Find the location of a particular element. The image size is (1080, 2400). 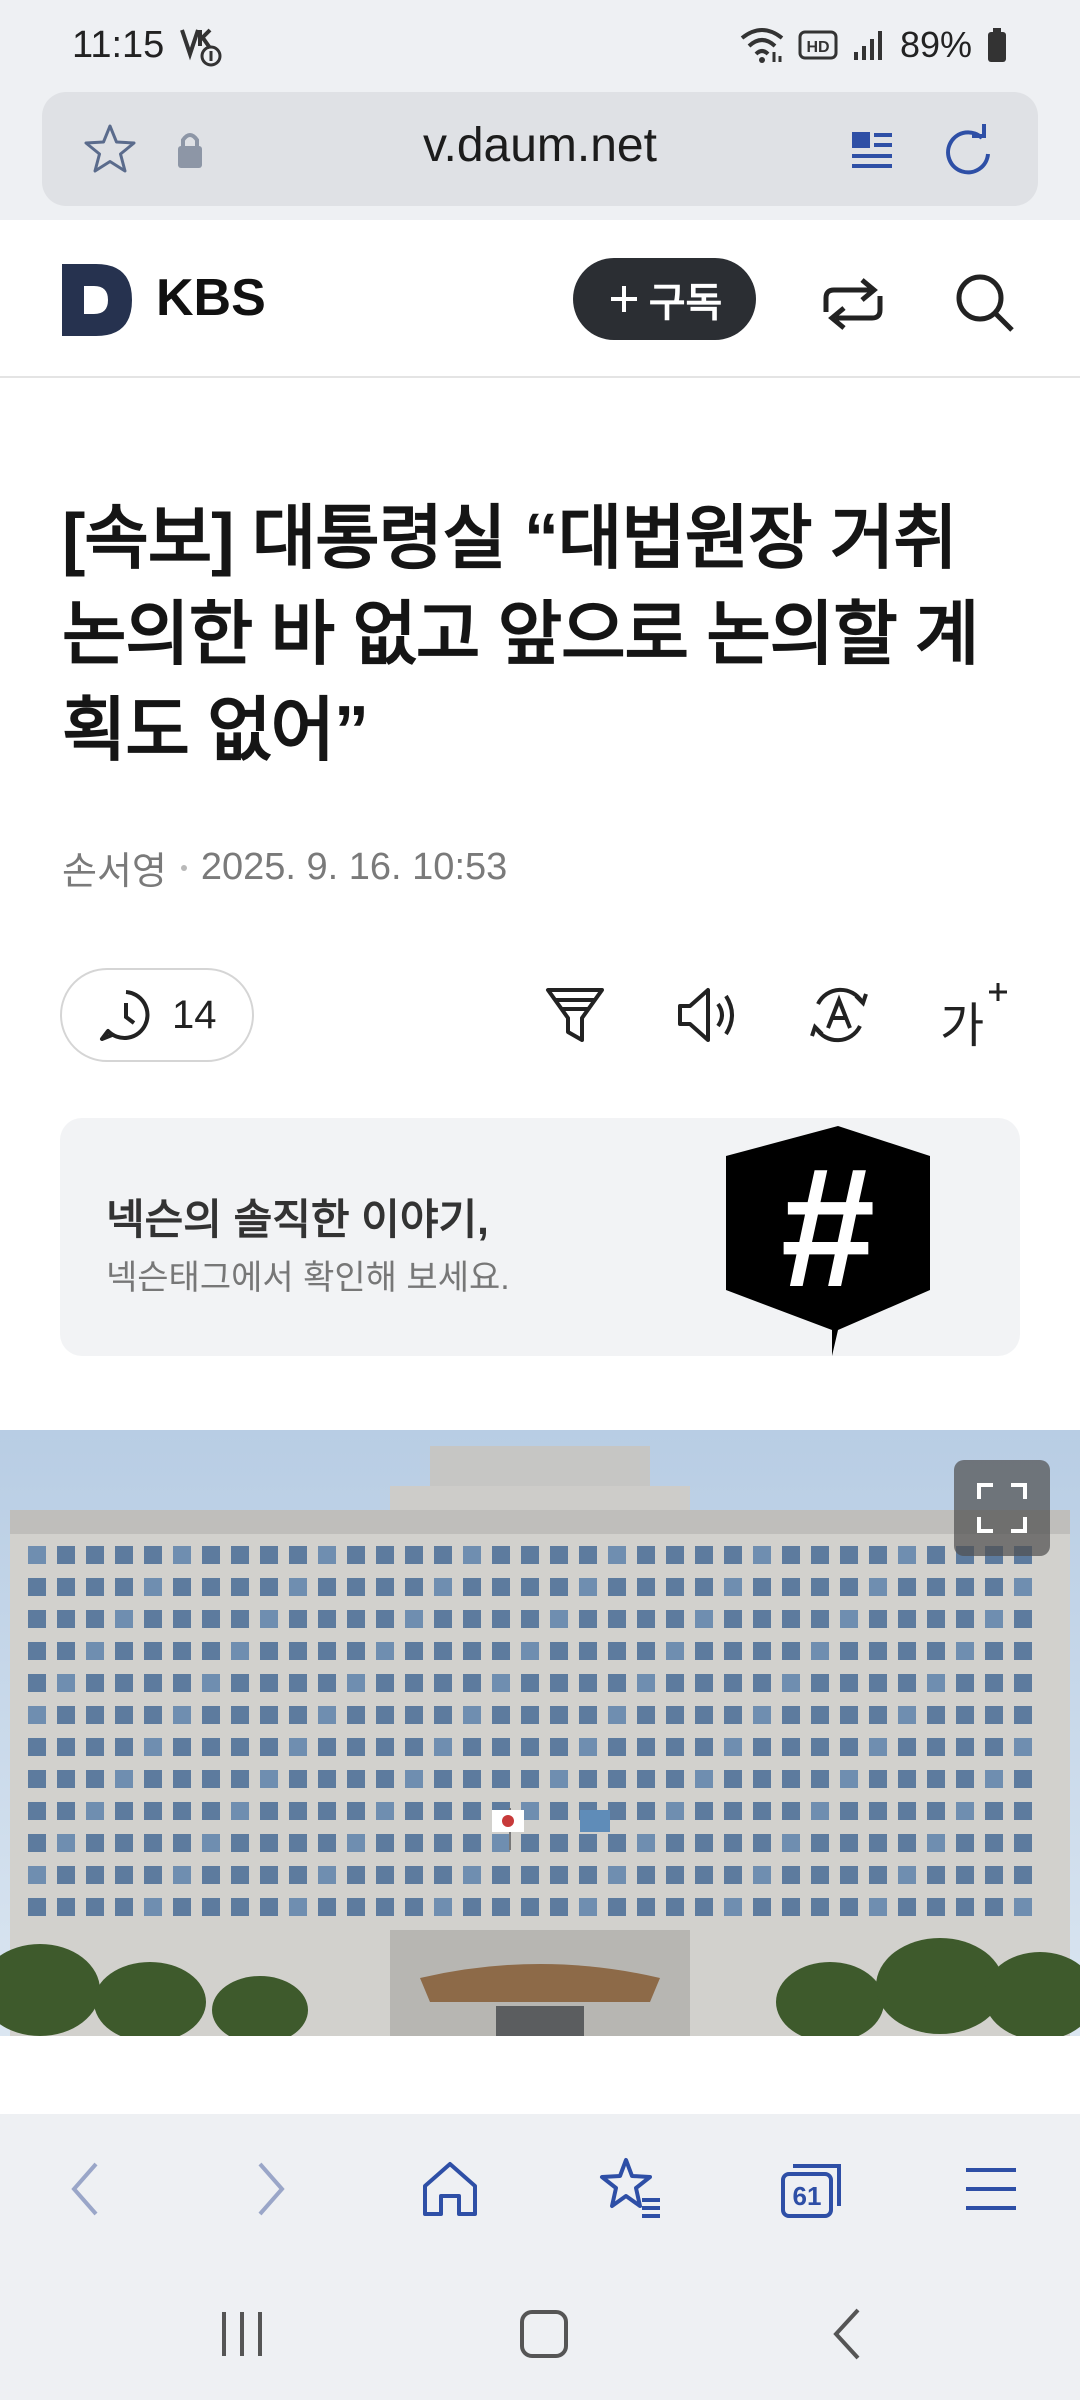

browser-bottom-toolbar: 61 is located at coordinates (540, 2189).